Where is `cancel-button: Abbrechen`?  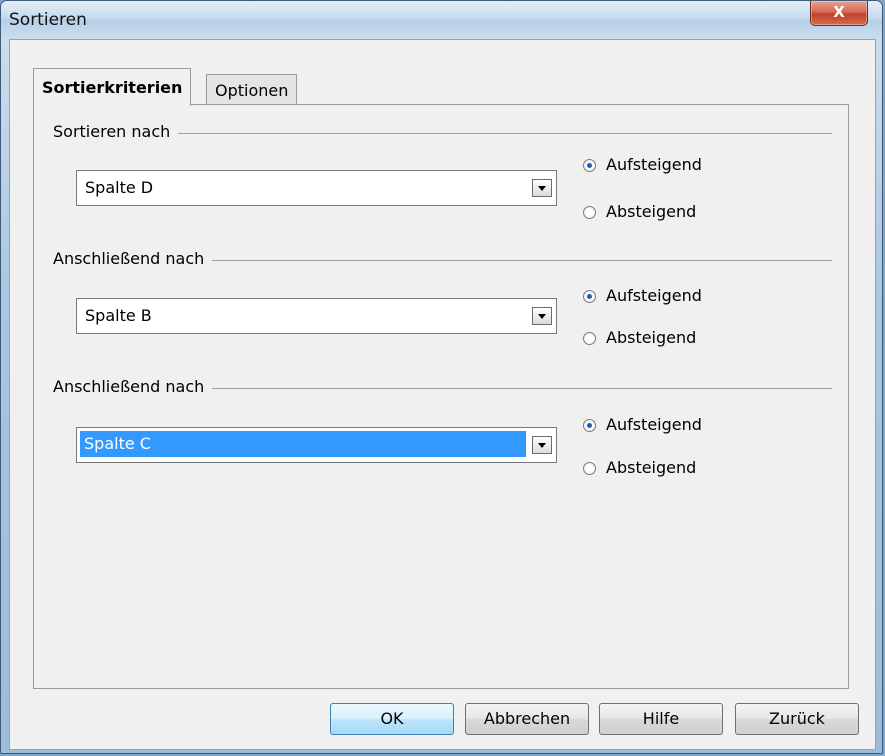 cancel-button: Abbrechen is located at coordinates (527, 719).